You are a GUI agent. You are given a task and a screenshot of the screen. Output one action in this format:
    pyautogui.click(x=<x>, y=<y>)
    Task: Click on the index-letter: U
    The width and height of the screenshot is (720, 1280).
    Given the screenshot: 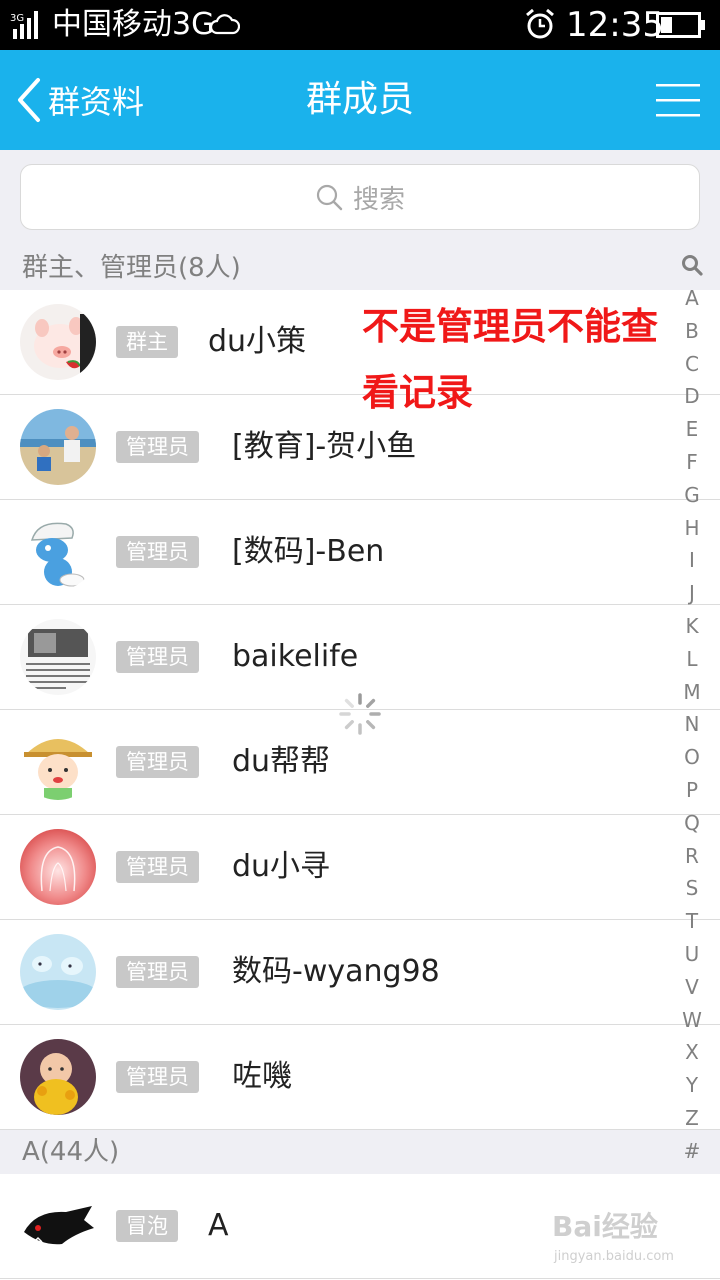 What is the action you would take?
    pyautogui.click(x=692, y=954)
    